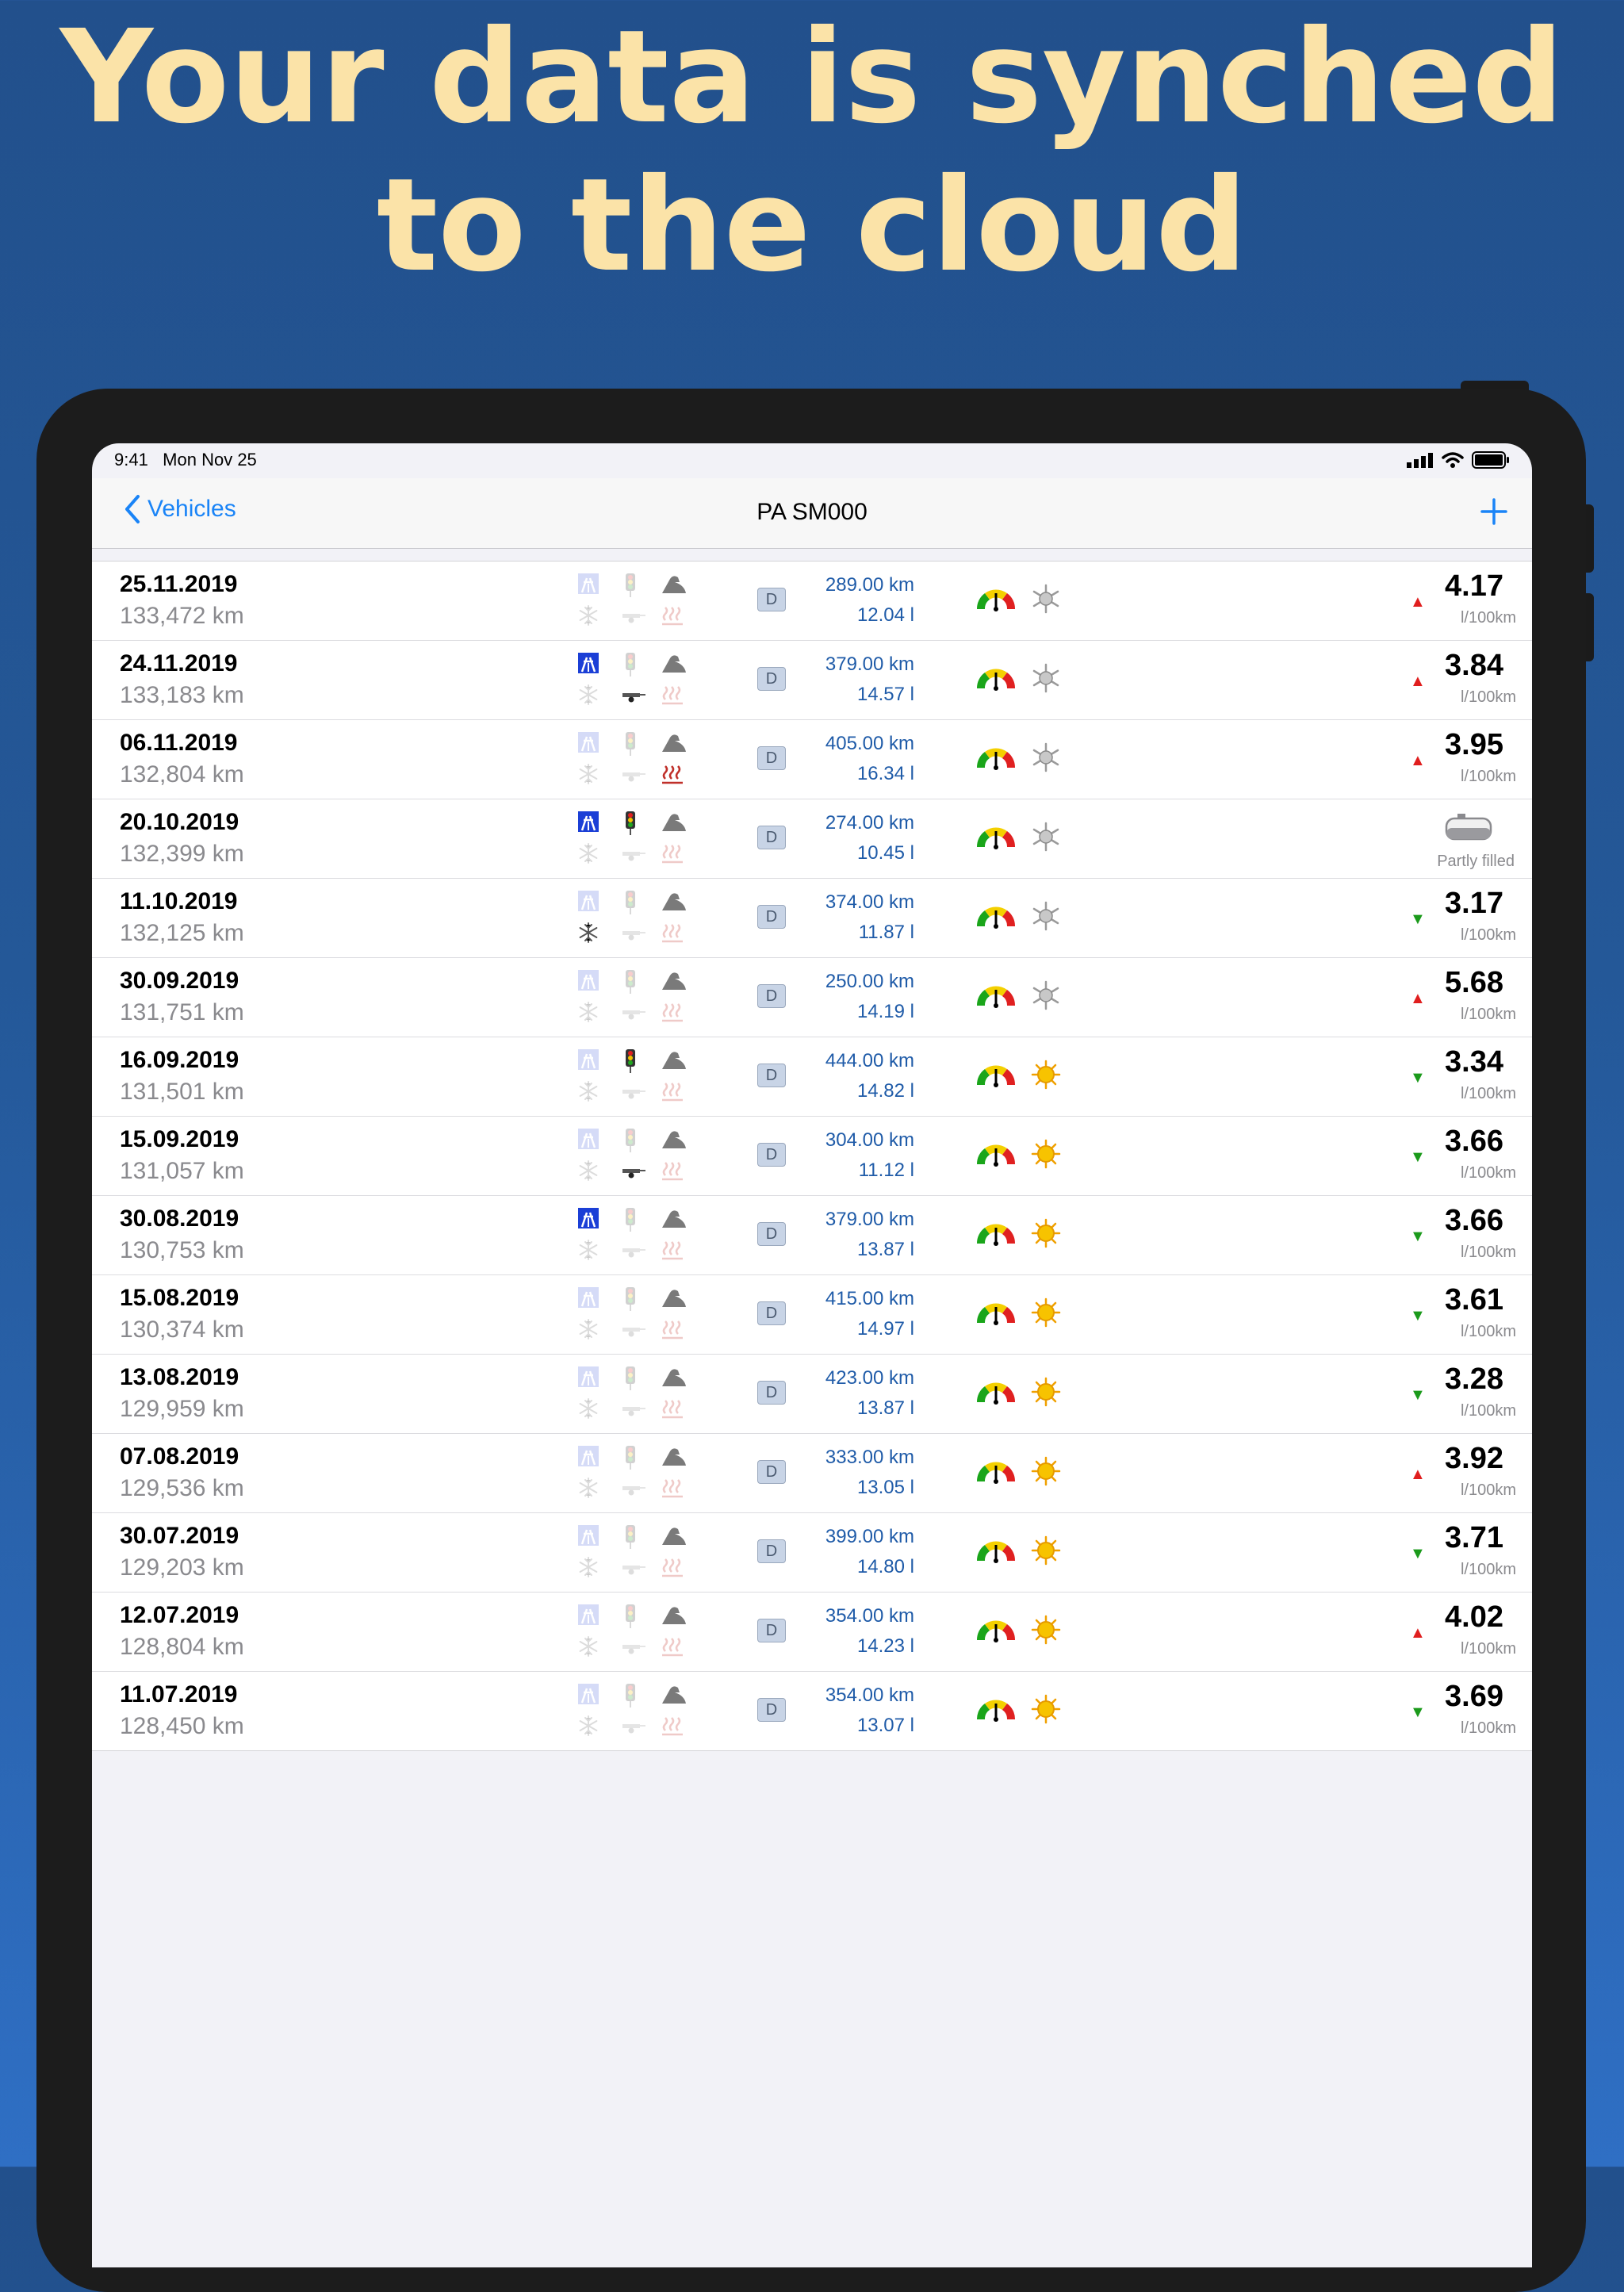 This screenshot has width=1624, height=2292. Describe the element at coordinates (885, 1488) in the screenshot. I see `fuel-volume: 13.05 l` at that location.